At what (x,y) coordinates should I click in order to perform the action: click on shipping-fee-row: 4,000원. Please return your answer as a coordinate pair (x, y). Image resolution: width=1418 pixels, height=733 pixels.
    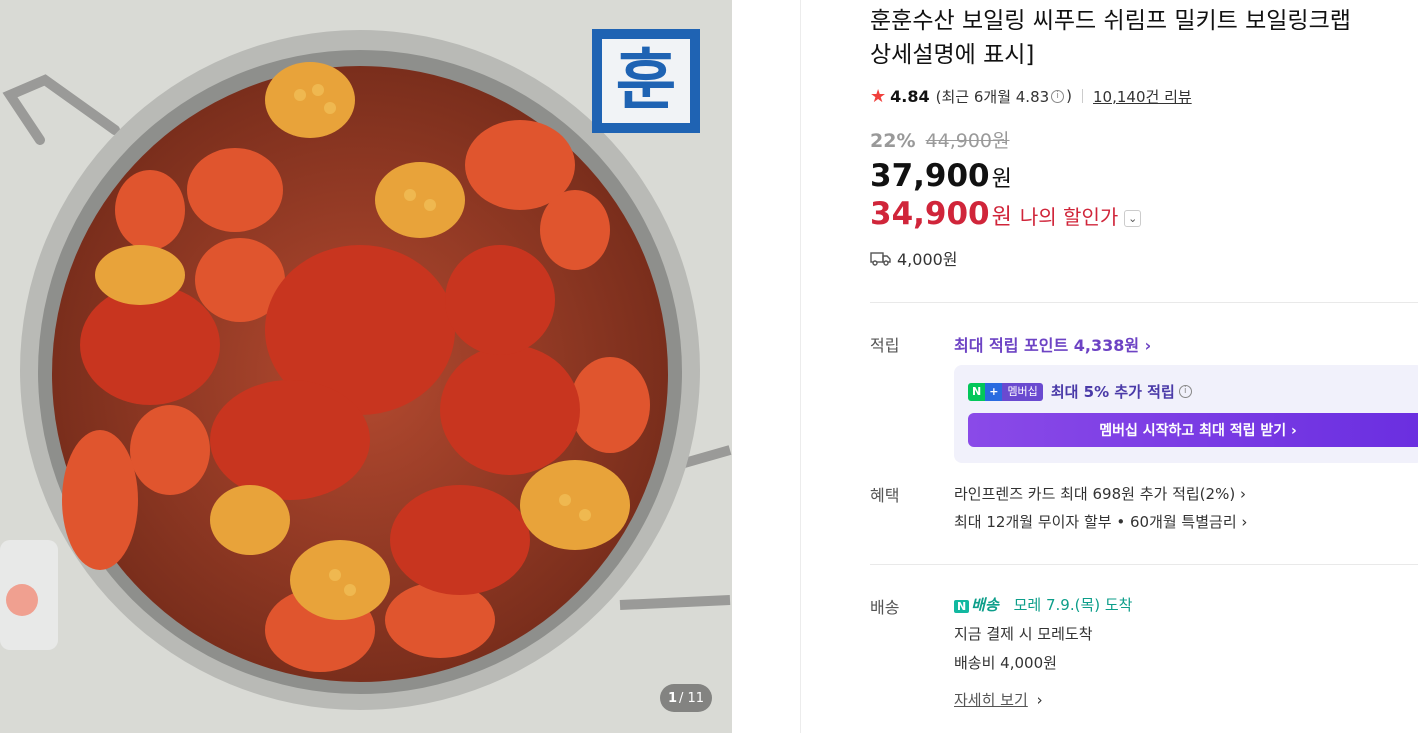
    Looking at the image, I should click on (914, 258).